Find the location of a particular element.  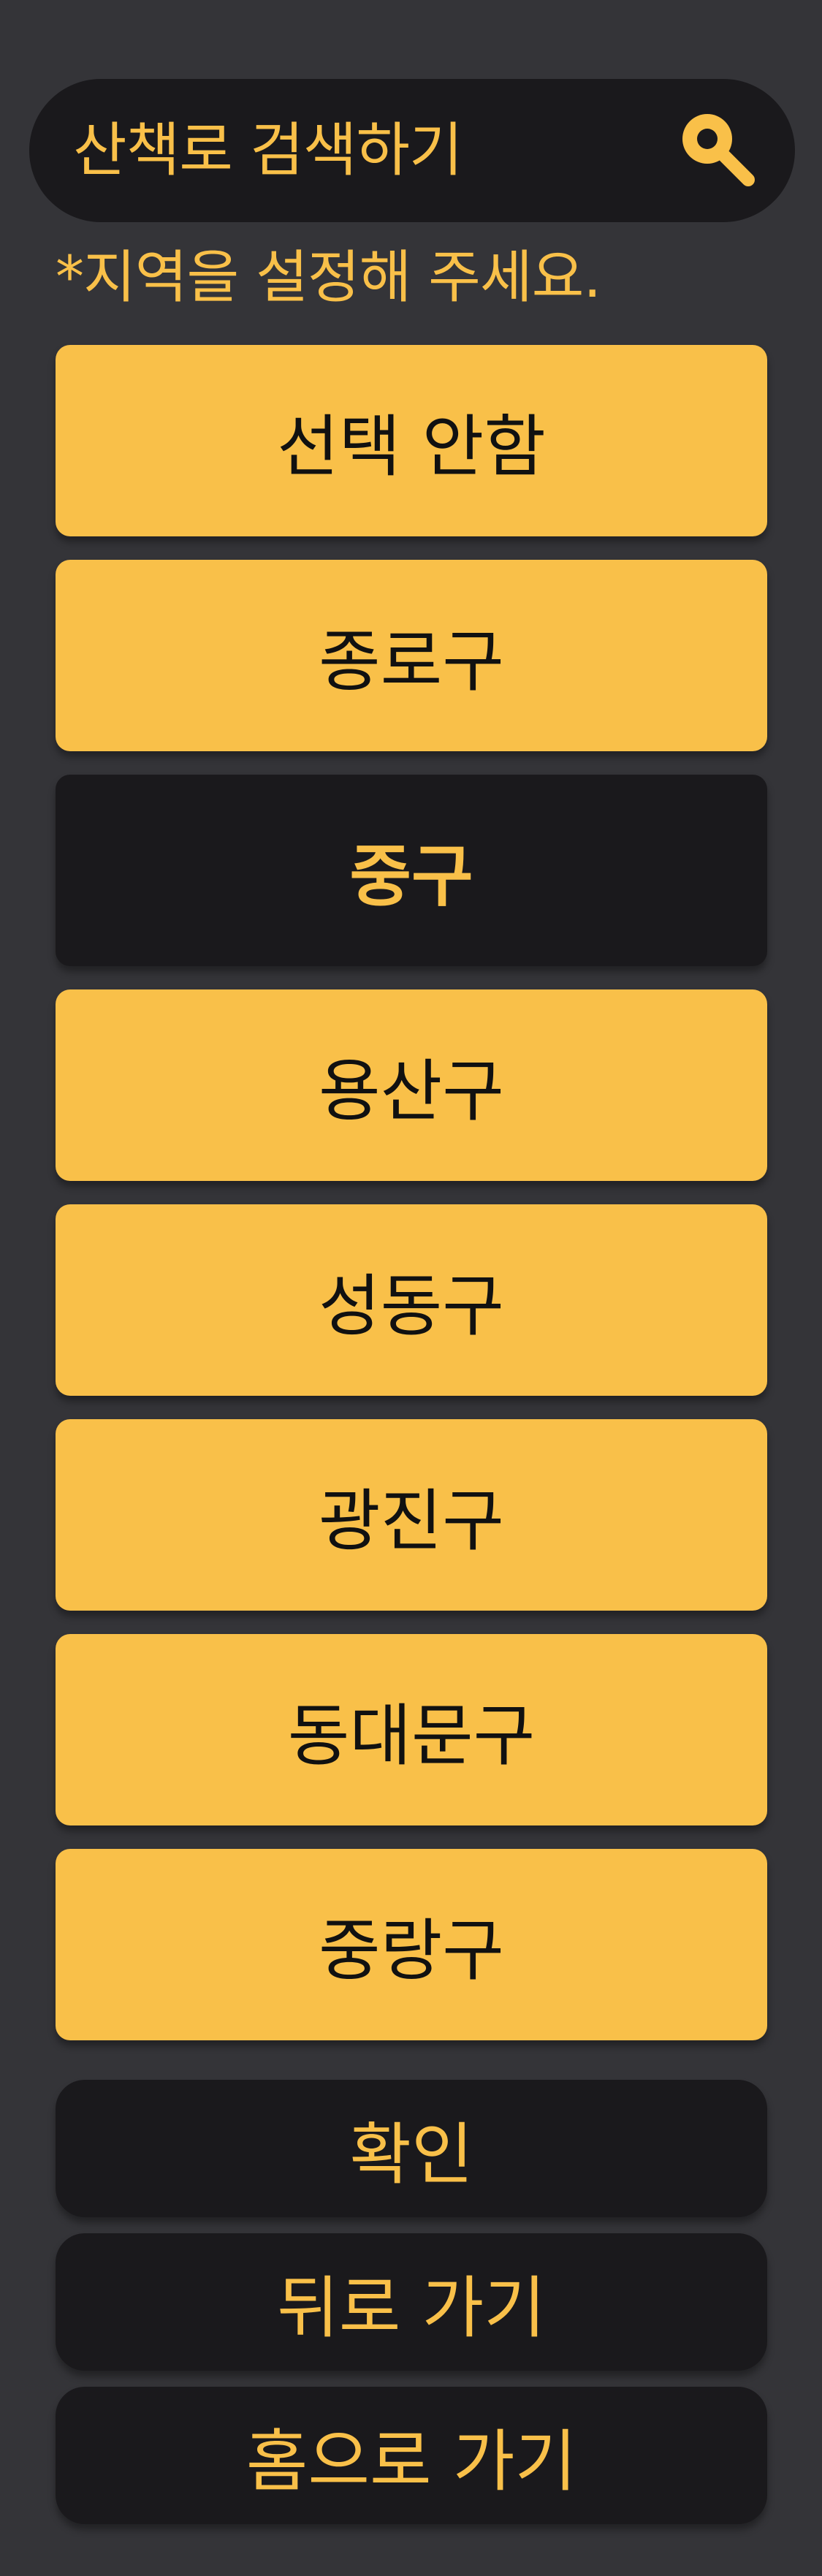

district-option-yongsan: 용산구 is located at coordinates (411, 1085).